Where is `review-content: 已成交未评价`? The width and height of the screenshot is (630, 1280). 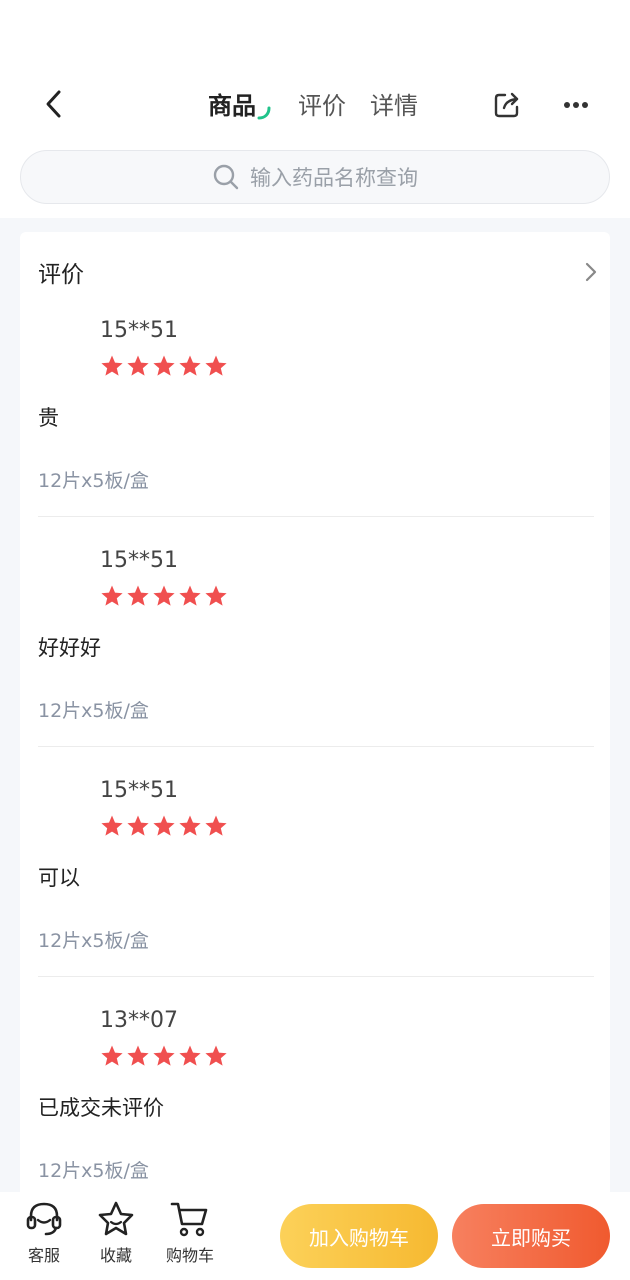 review-content: 已成交未评价 is located at coordinates (101, 1108).